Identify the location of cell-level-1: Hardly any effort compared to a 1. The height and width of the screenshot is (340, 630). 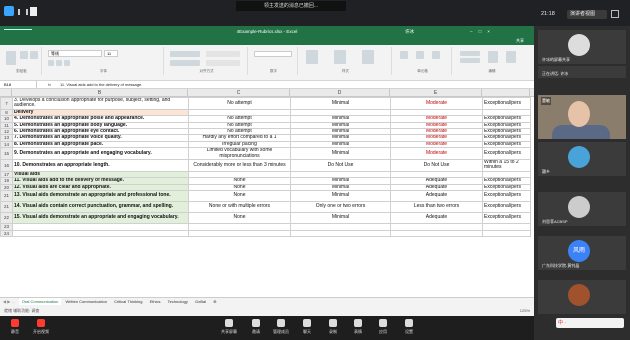
(239, 138).